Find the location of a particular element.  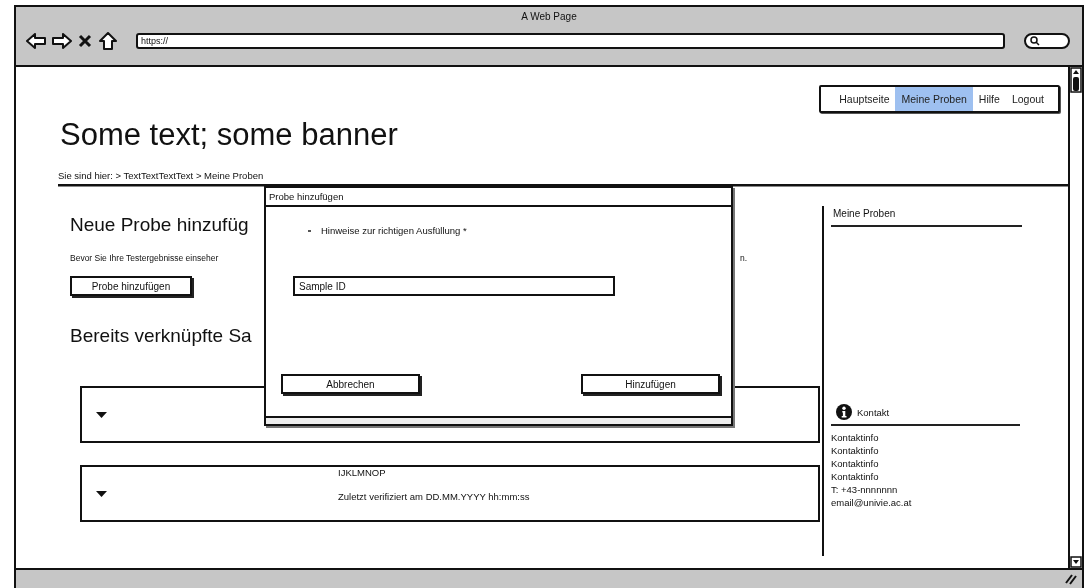

contact-line: email@univie.ac.at is located at coordinates (872, 502).